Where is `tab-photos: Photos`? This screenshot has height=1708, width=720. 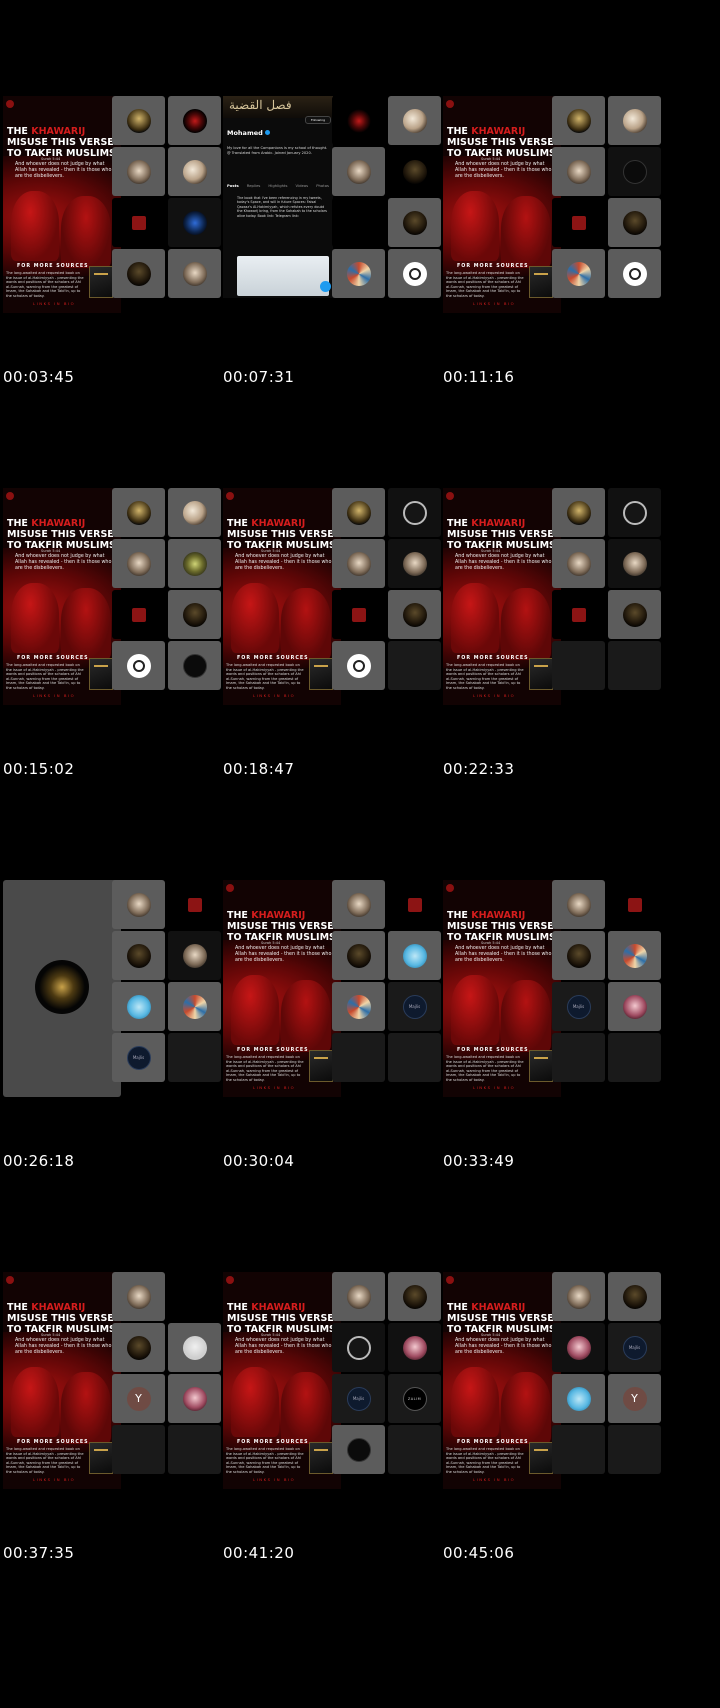
tab-photos: Photos is located at coordinates (322, 185).